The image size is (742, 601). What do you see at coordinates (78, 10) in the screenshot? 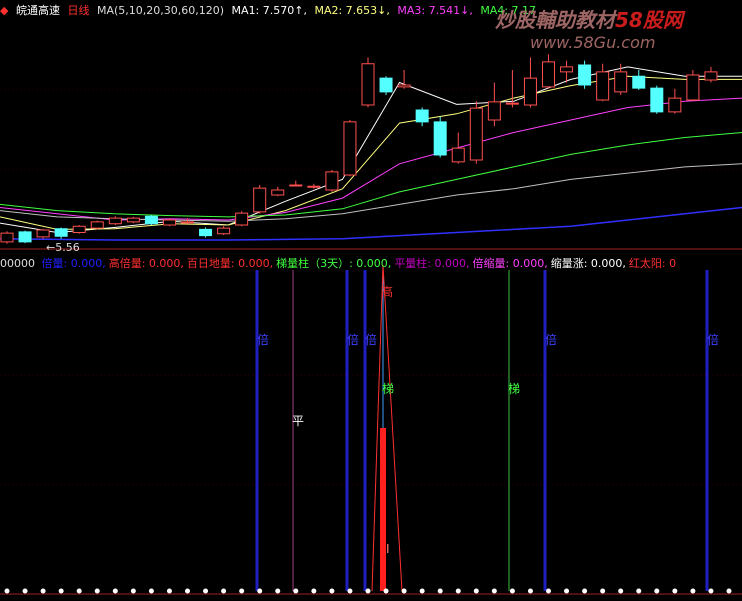
I see `period-label: 日线` at bounding box center [78, 10].